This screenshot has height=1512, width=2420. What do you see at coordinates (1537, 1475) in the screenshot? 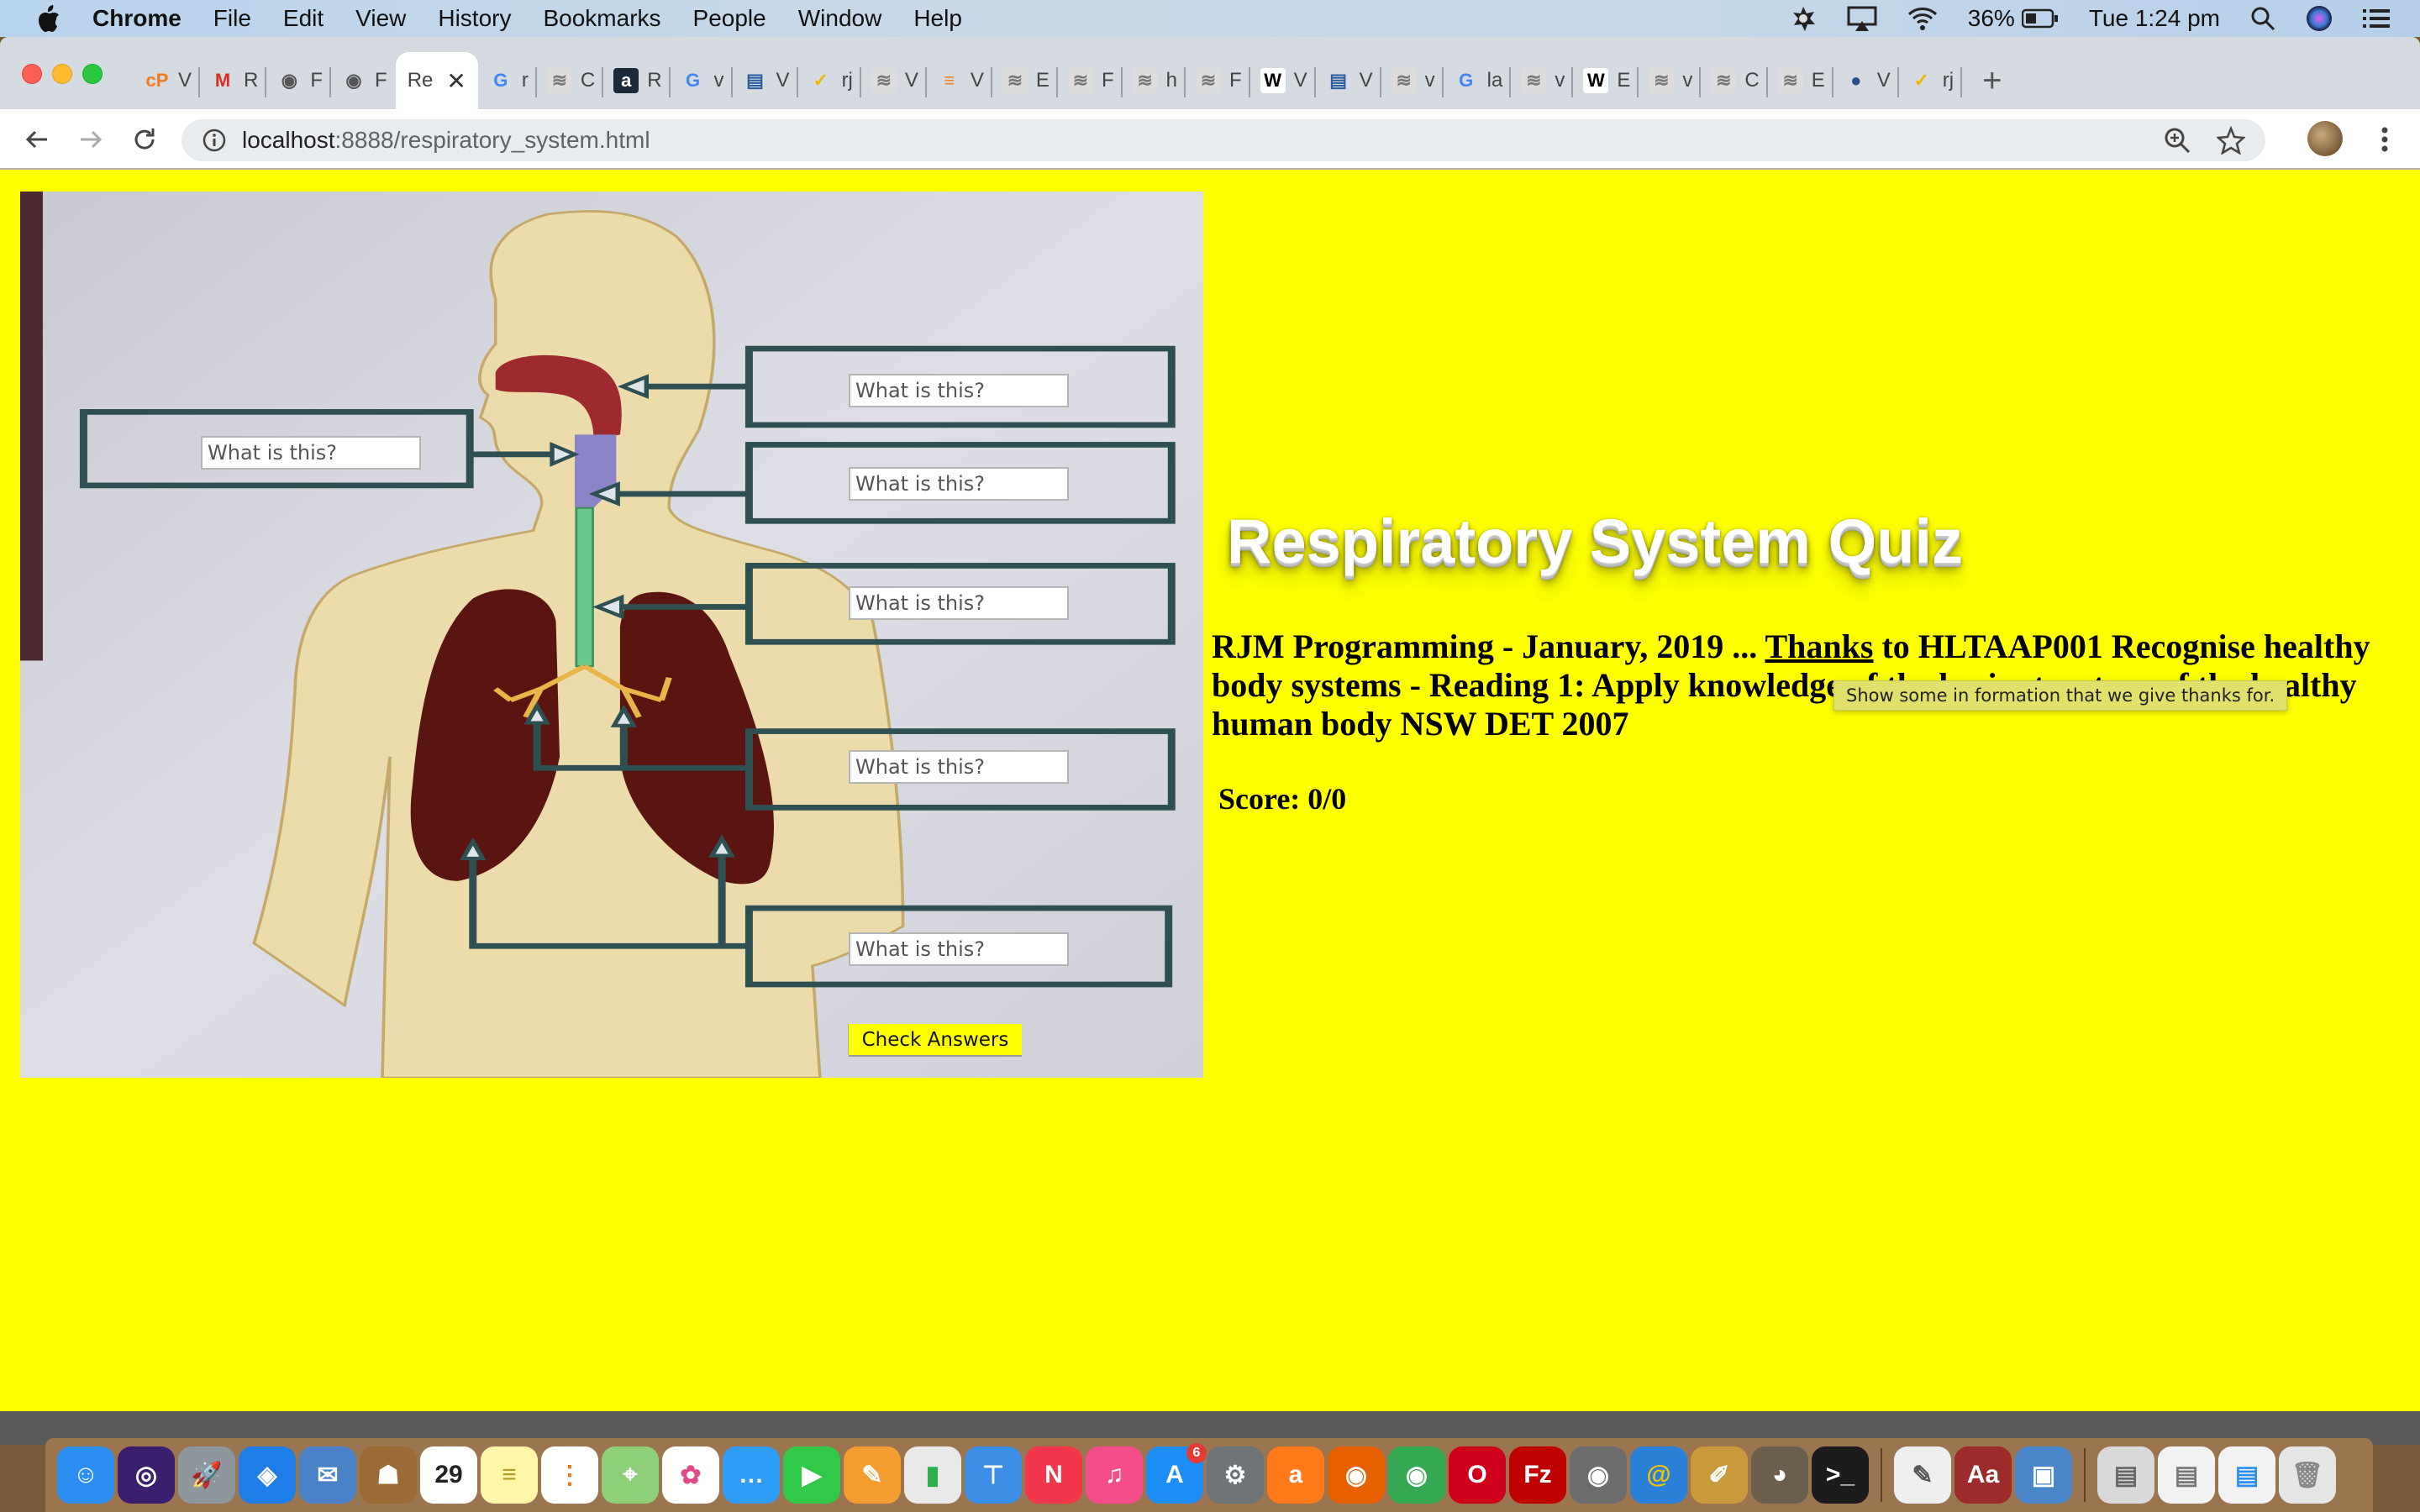
I see `filezilla-icon: Fz` at bounding box center [1537, 1475].